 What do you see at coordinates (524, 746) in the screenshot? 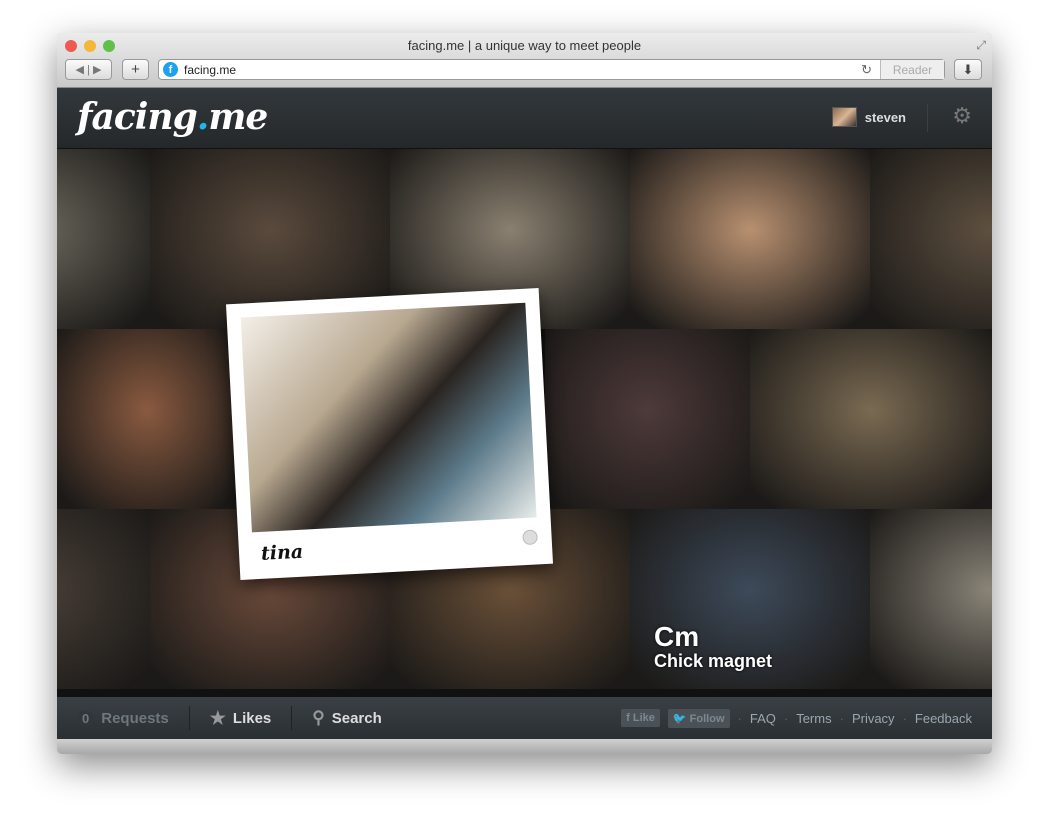
I see `window-bottom-bar` at bounding box center [524, 746].